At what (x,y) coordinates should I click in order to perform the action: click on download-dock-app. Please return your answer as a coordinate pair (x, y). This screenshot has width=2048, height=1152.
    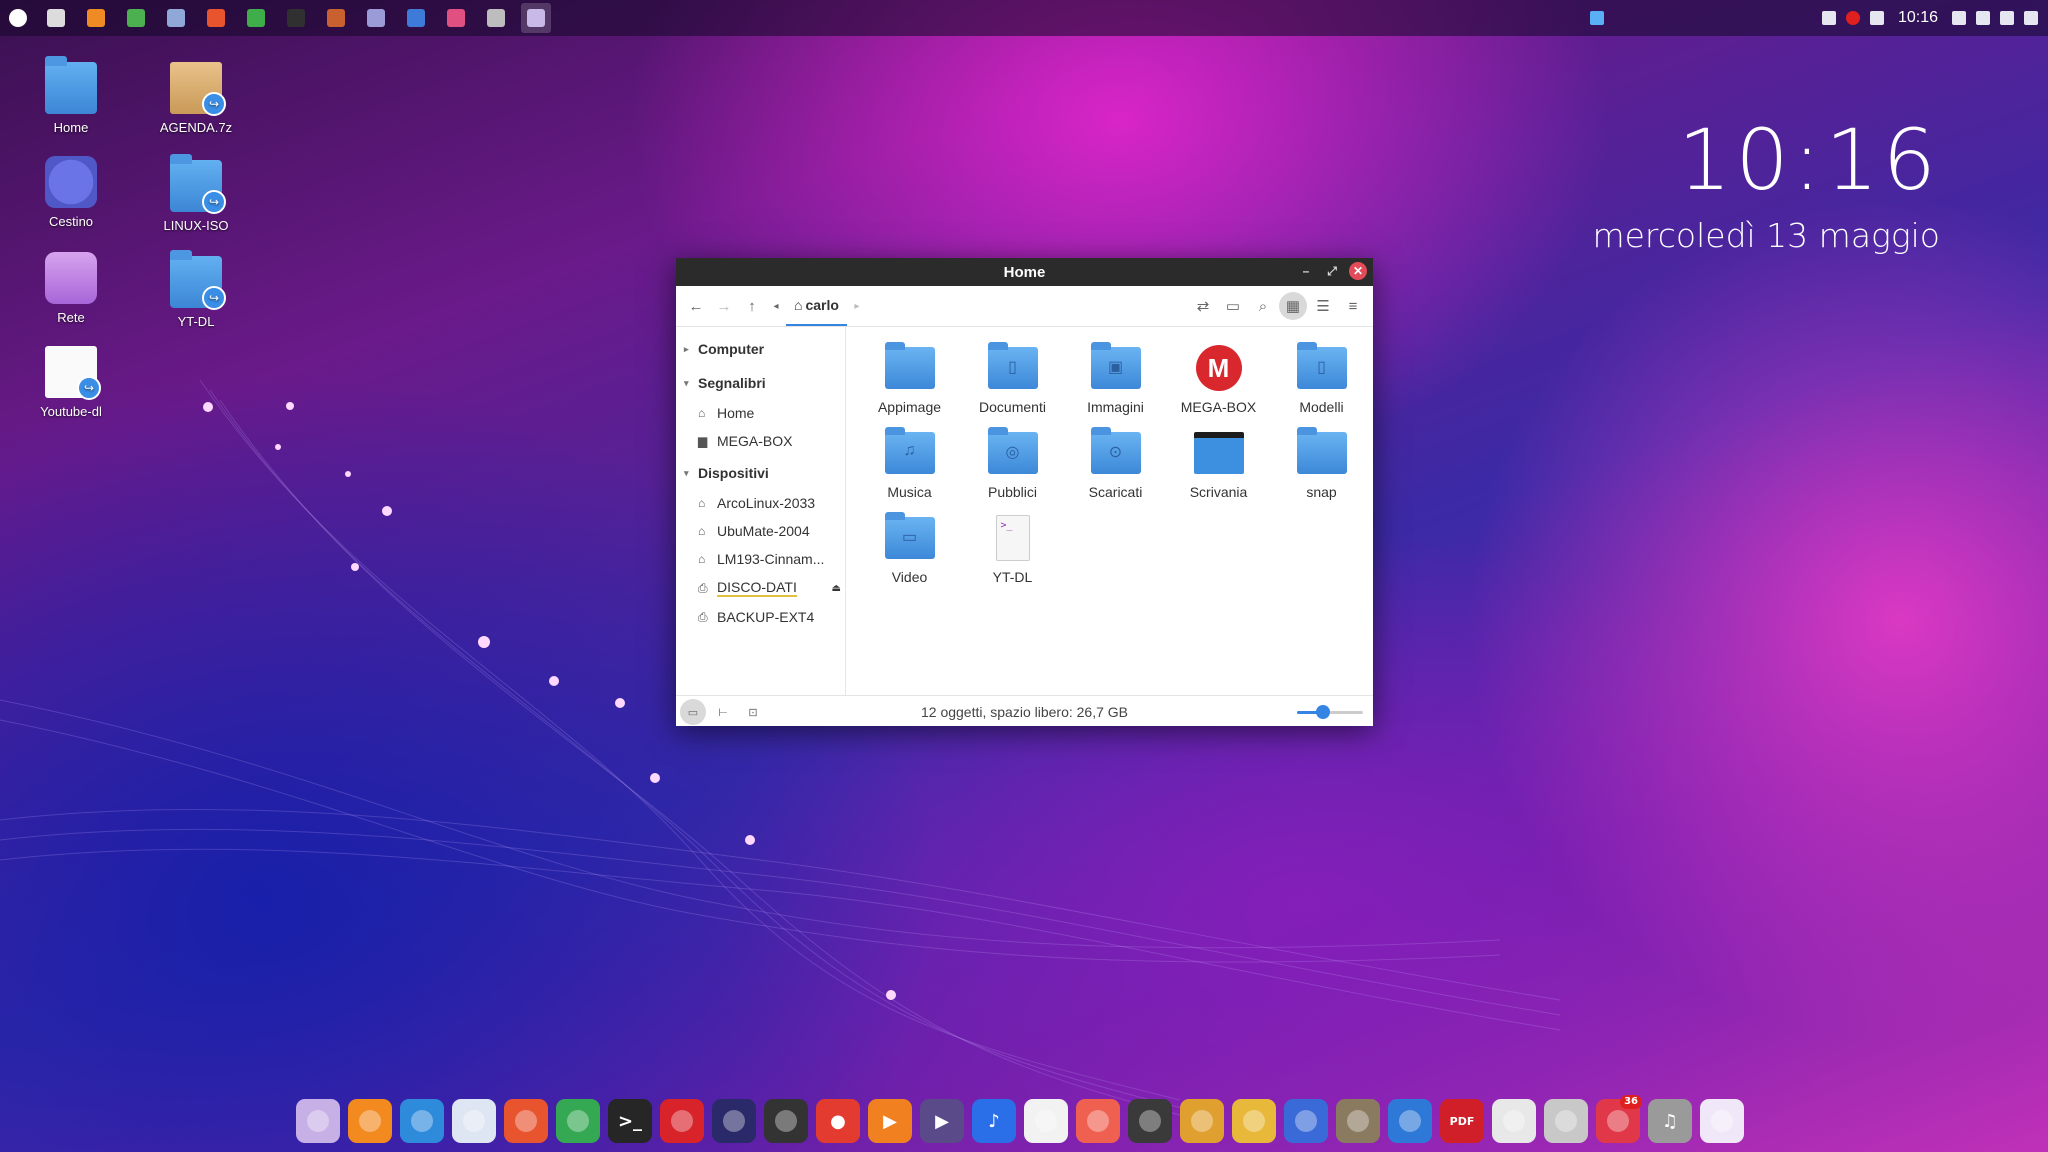
    Looking at the image, I should click on (526, 1121).